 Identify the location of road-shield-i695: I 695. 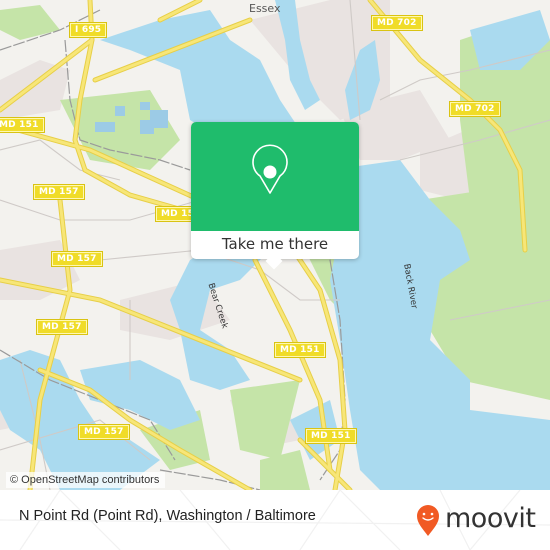
(88, 30).